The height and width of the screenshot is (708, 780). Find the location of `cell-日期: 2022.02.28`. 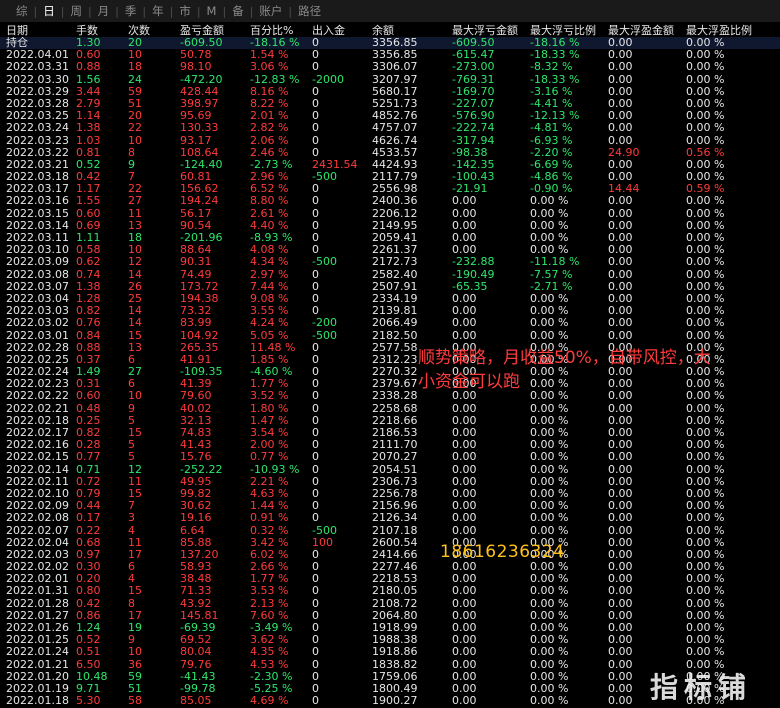

cell-日期: 2022.02.28 is located at coordinates (37, 347).